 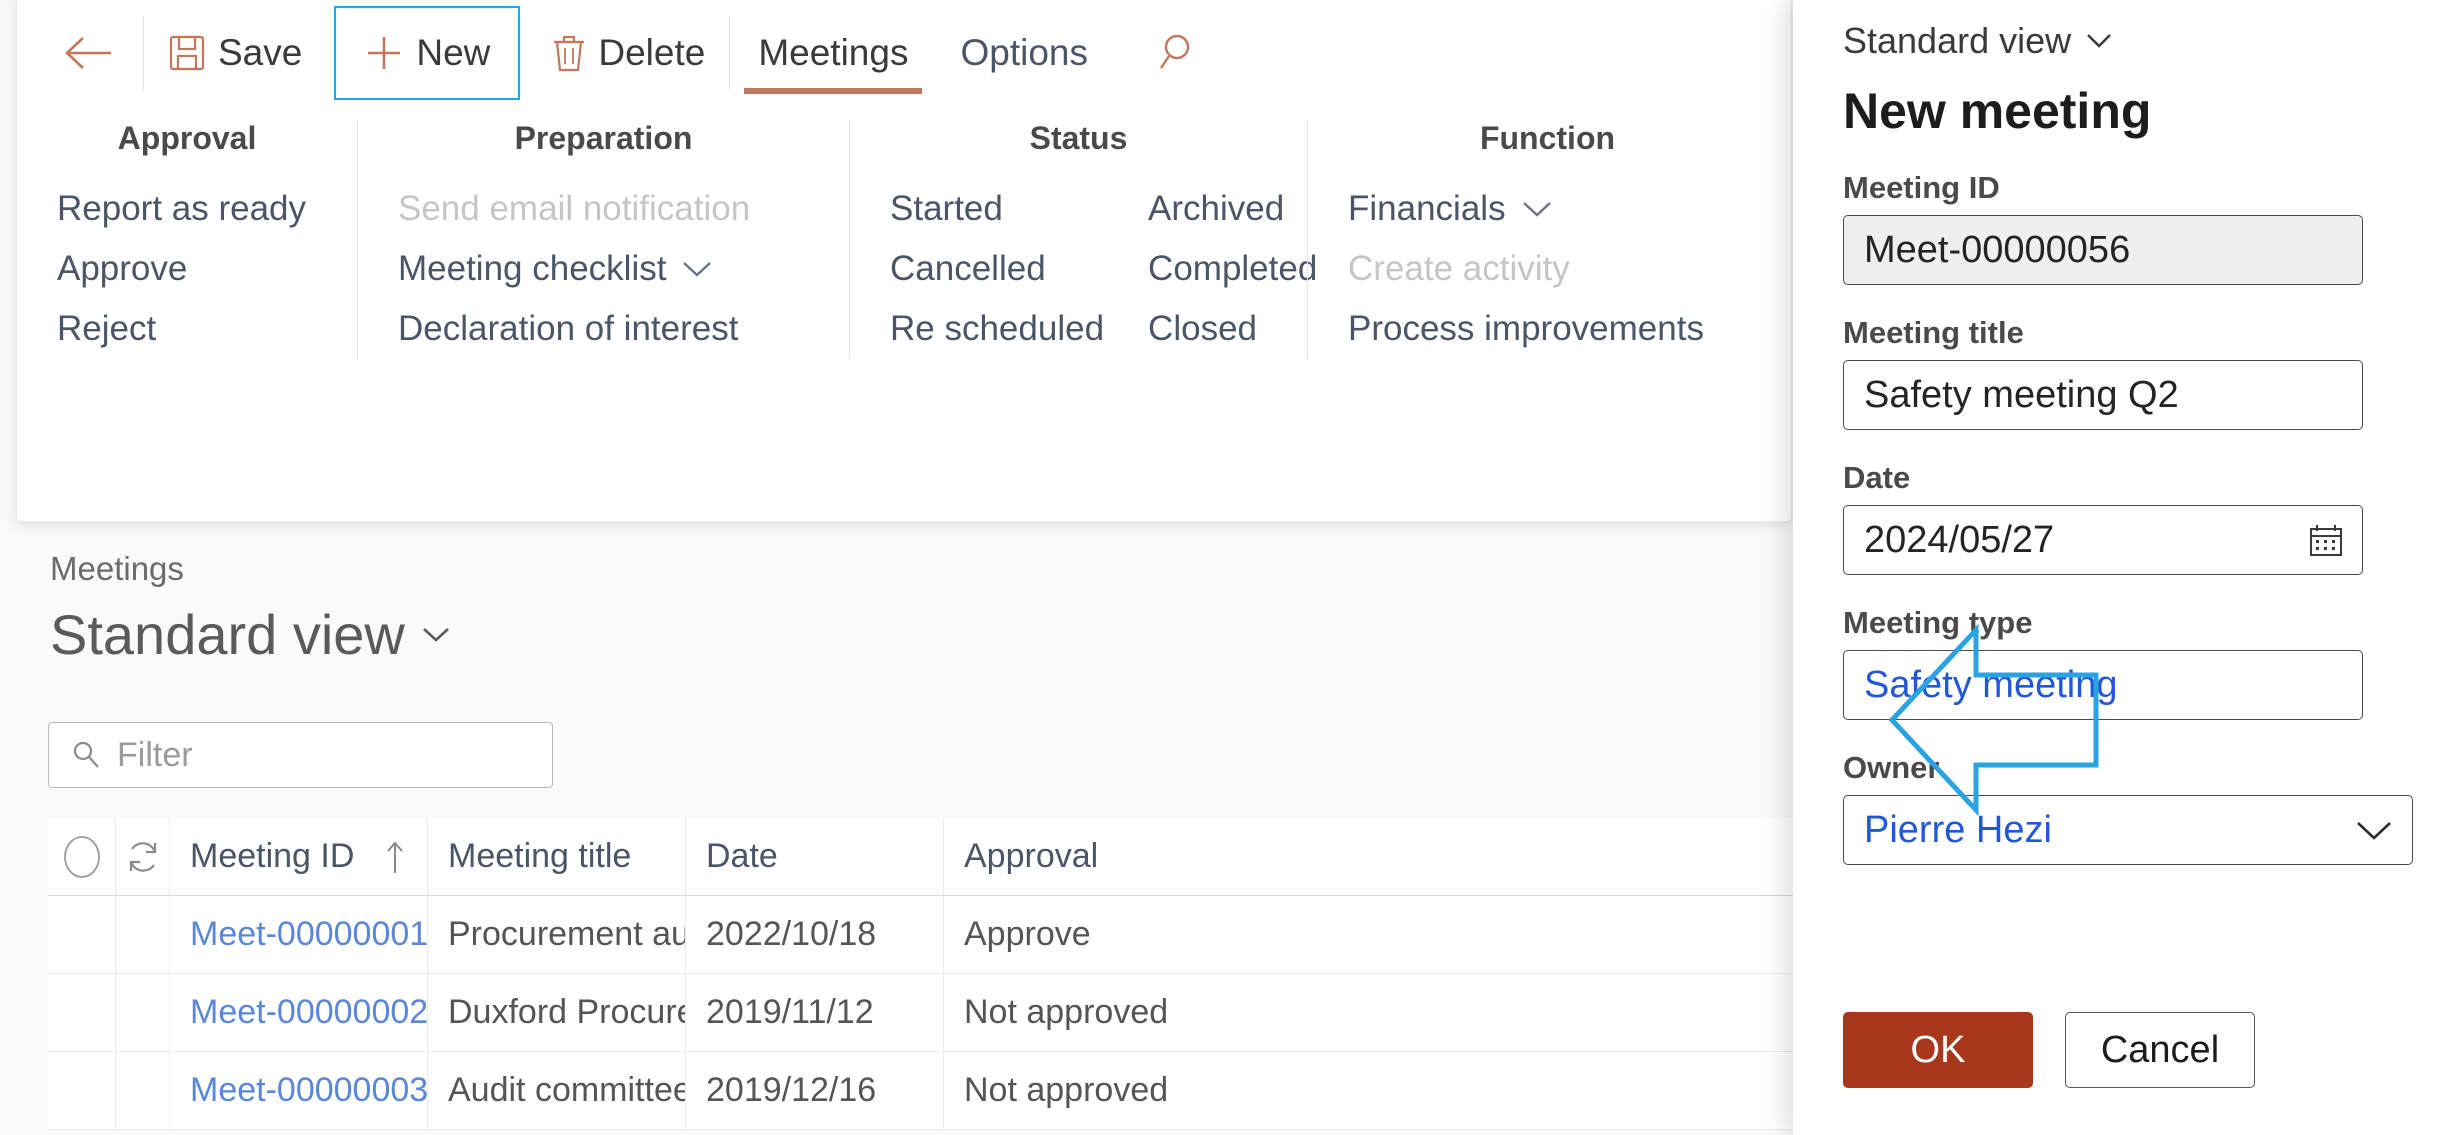 I want to click on save-button: Save, so click(x=235, y=53).